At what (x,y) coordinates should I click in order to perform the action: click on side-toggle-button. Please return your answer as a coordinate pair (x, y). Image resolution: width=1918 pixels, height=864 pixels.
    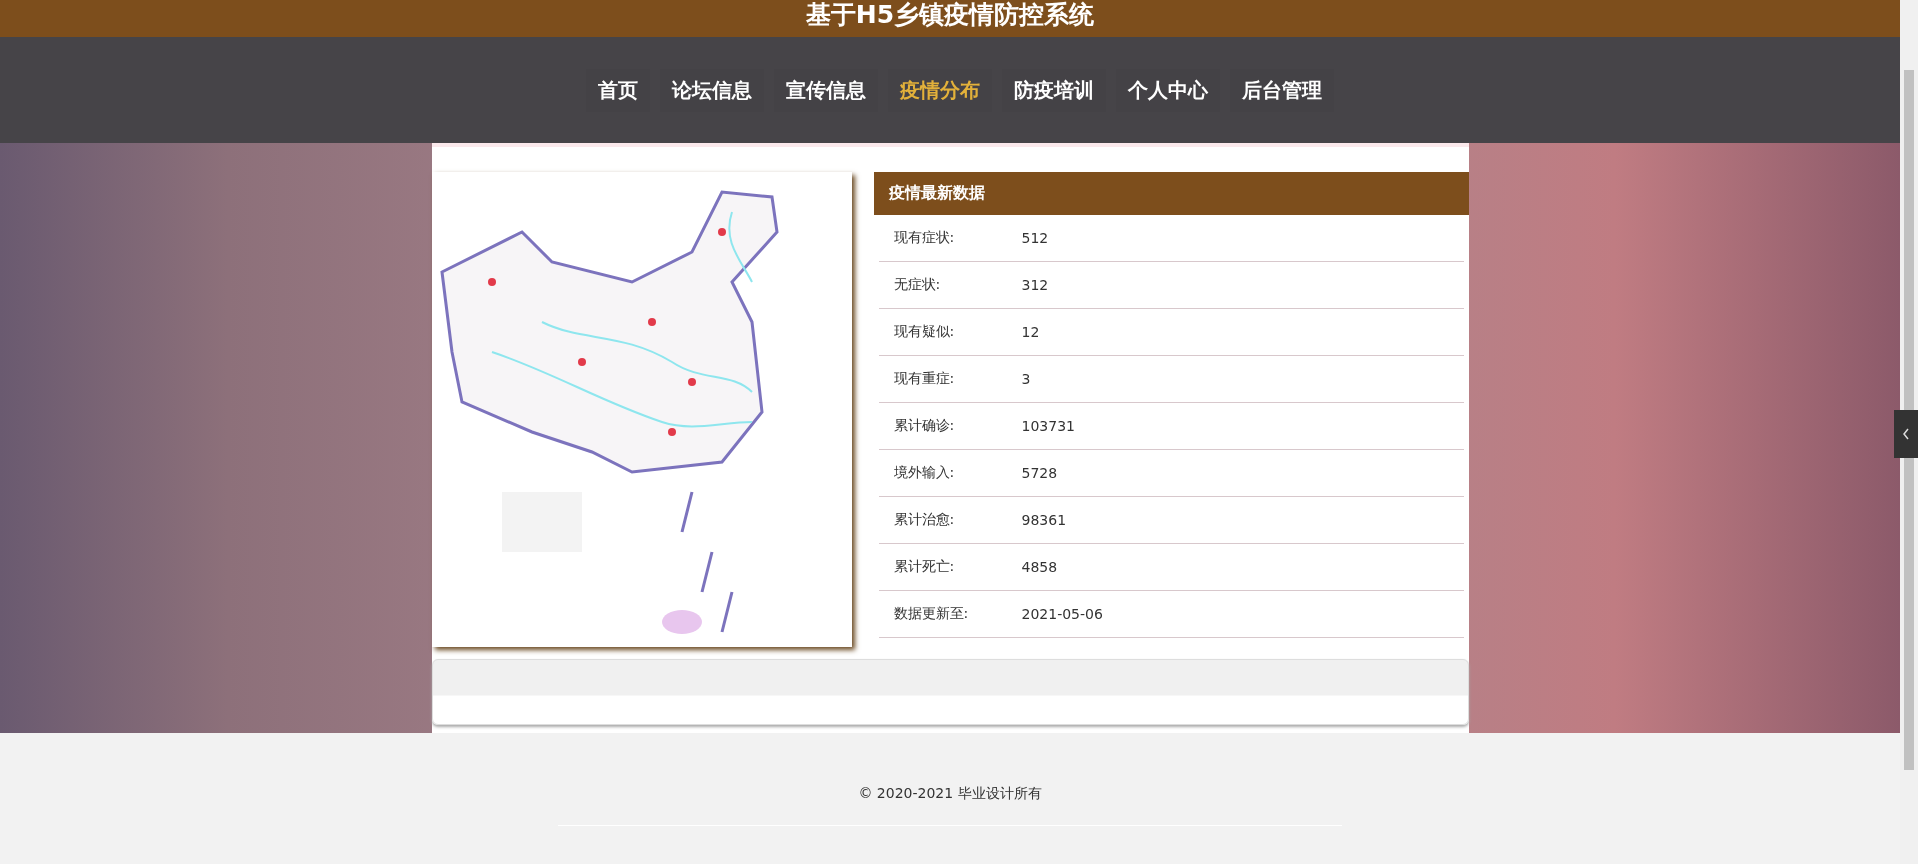
    Looking at the image, I should click on (1906, 434).